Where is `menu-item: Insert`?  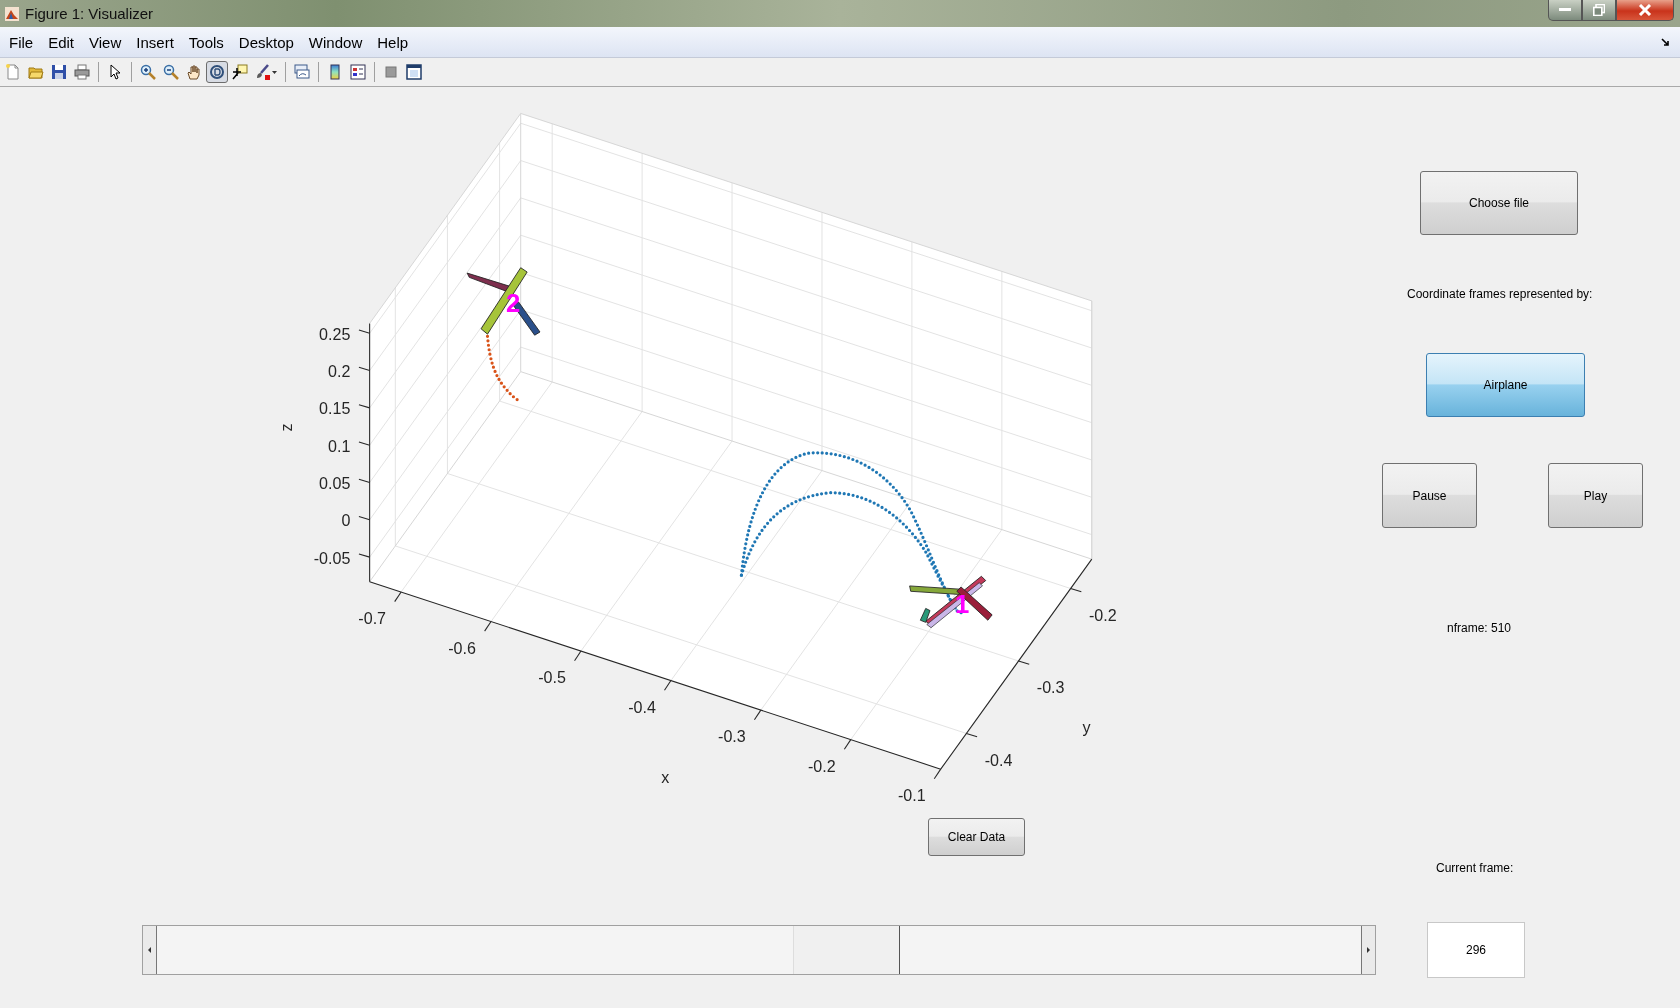
menu-item: Insert is located at coordinates (155, 42).